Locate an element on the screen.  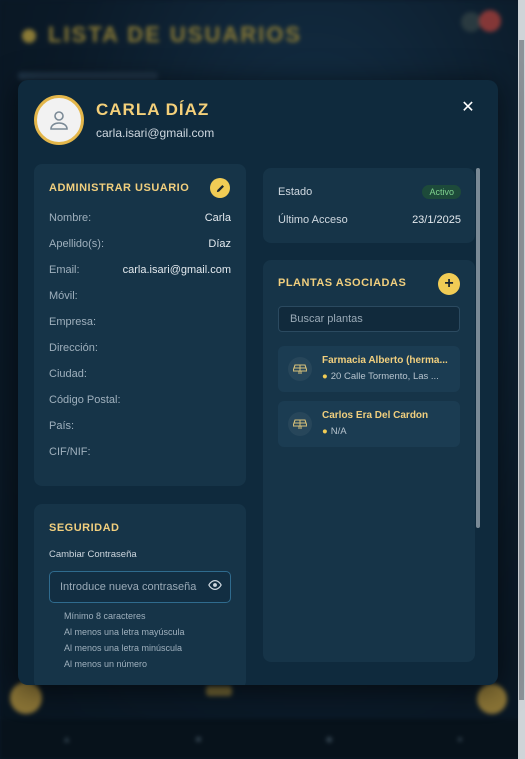
plant-address: ● N/A is located at coordinates (334, 431).